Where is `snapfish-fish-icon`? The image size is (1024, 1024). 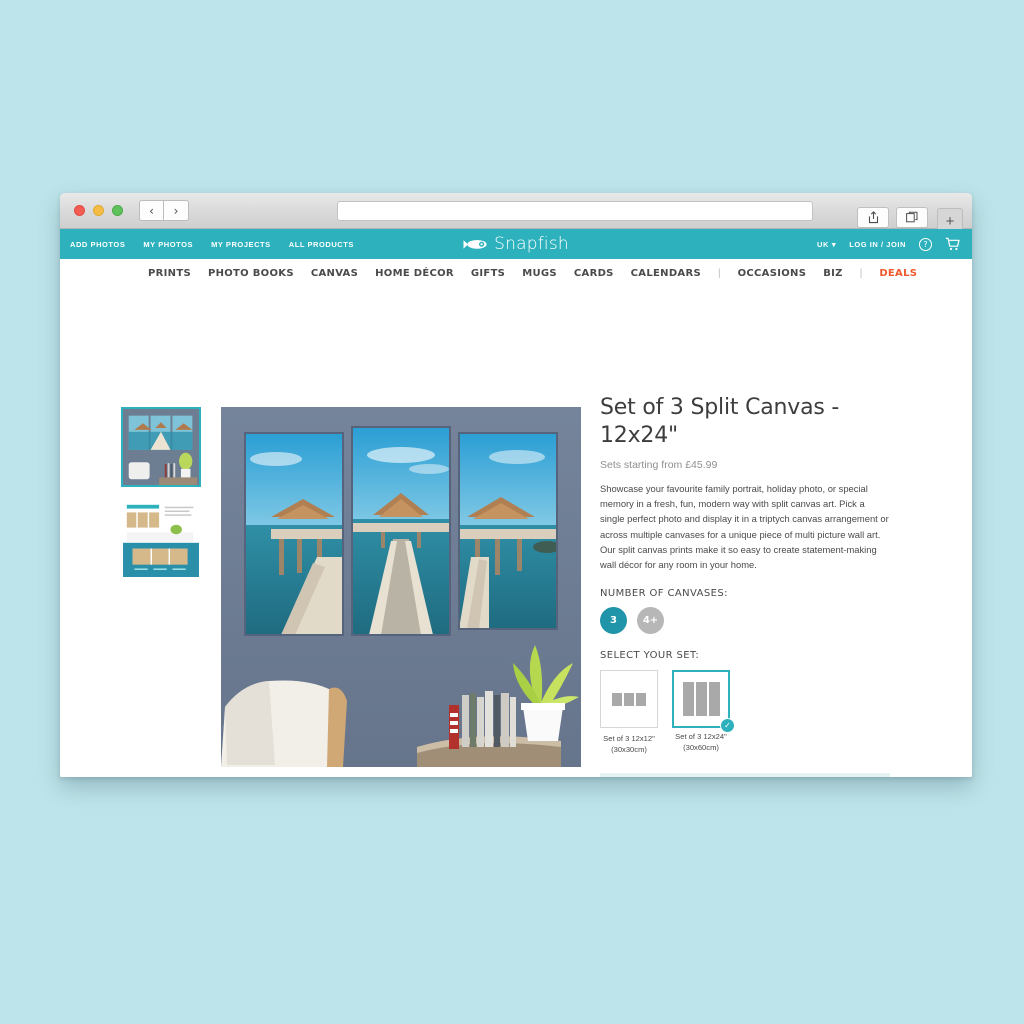 snapfish-fish-icon is located at coordinates (475, 244).